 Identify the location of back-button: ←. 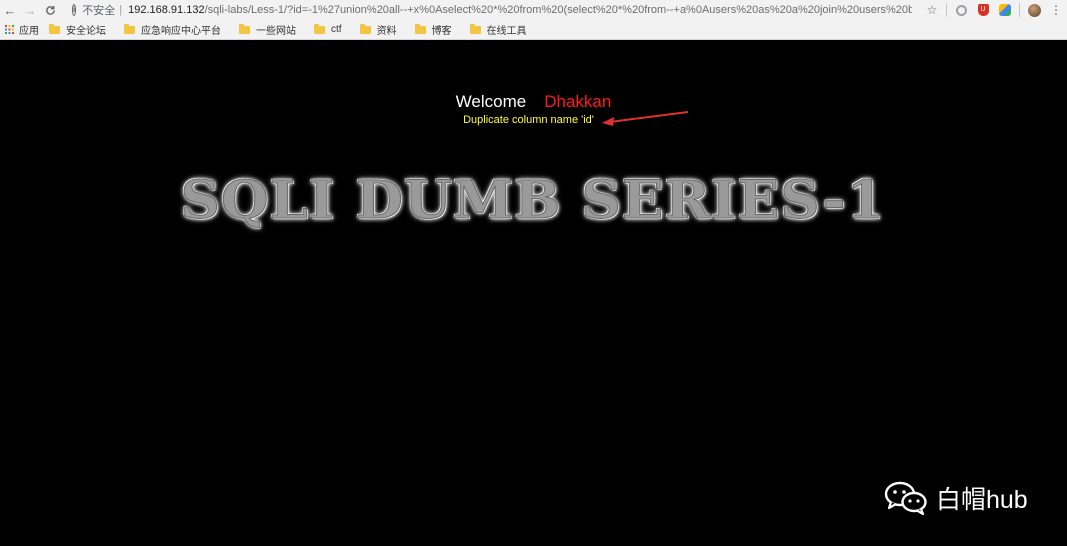
(10, 10).